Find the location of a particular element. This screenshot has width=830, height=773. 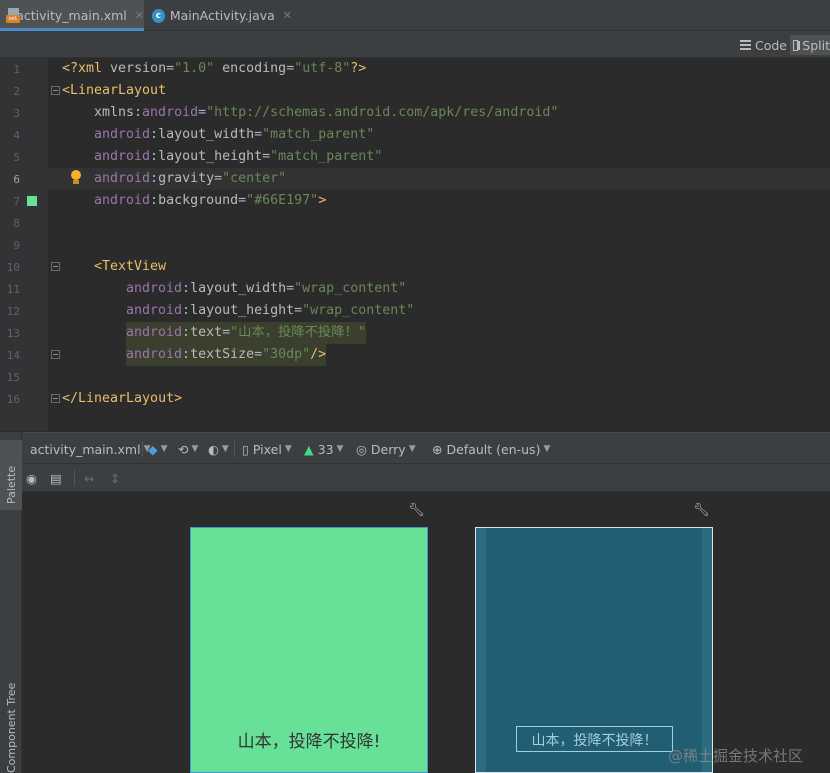

tab-label: MainActivity.java is located at coordinates (222, 15).